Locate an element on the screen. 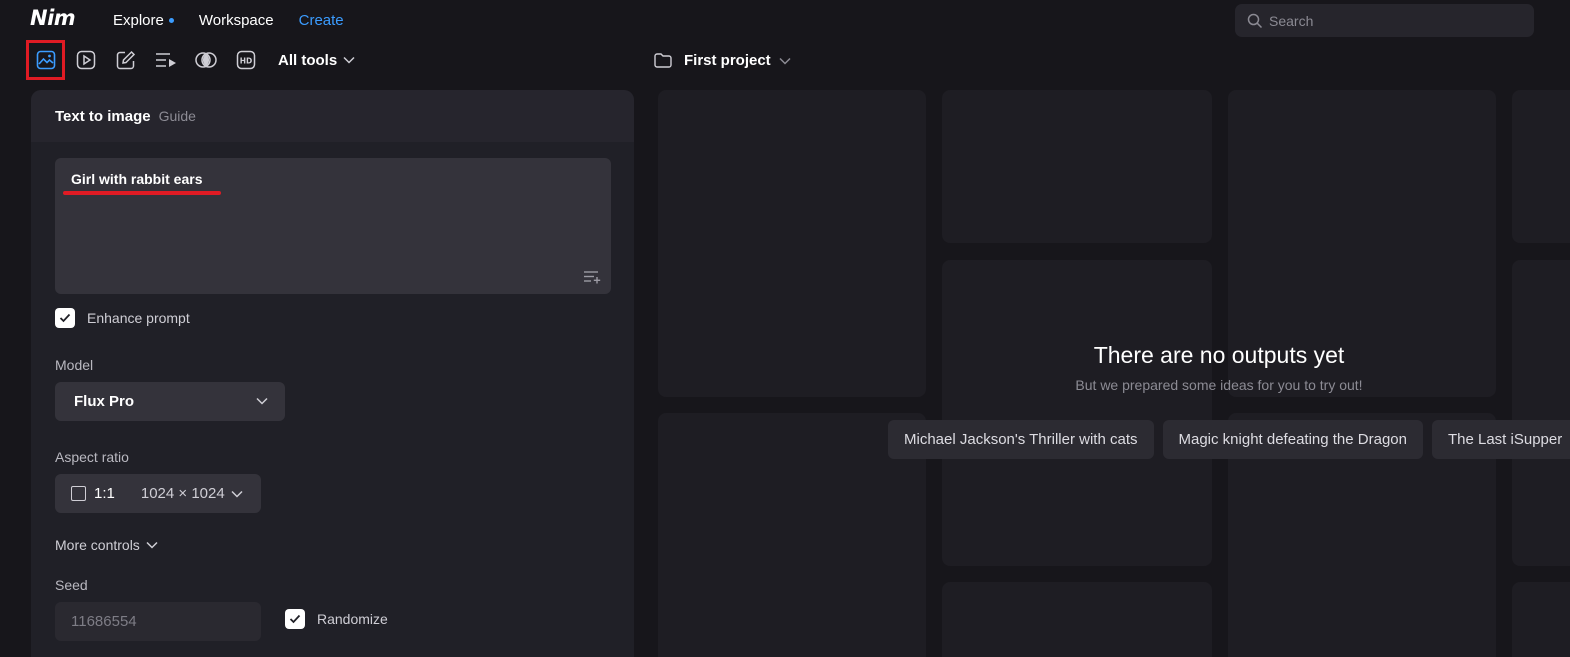  video-tool is located at coordinates (85, 60).